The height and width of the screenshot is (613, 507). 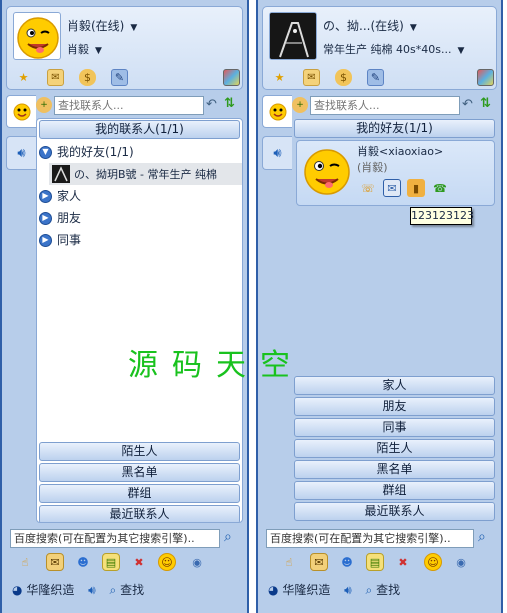 I want to click on friend-entry: の、拗玥B號 - 常年生产 纯棉, so click(x=145, y=174).